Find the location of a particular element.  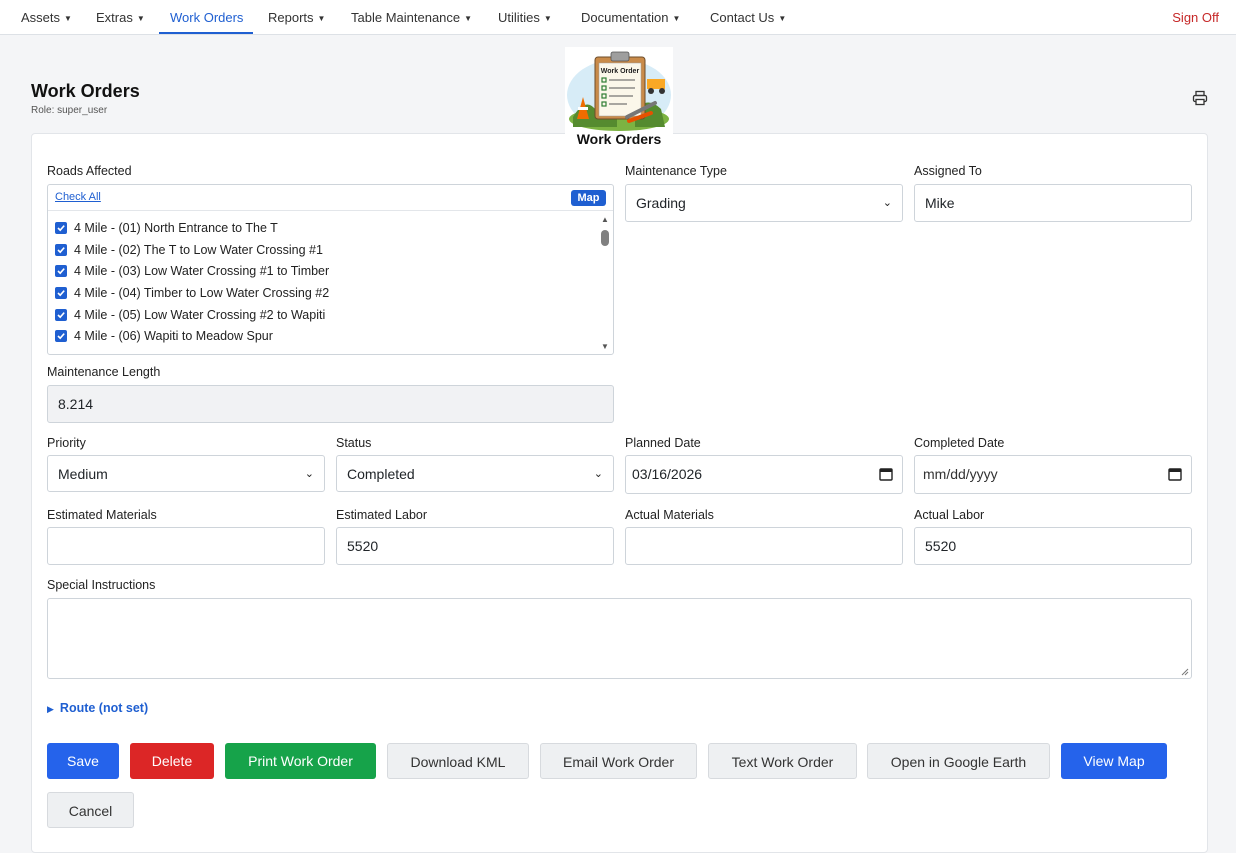

nav-assets: Assets ▼ is located at coordinates (46, 17).